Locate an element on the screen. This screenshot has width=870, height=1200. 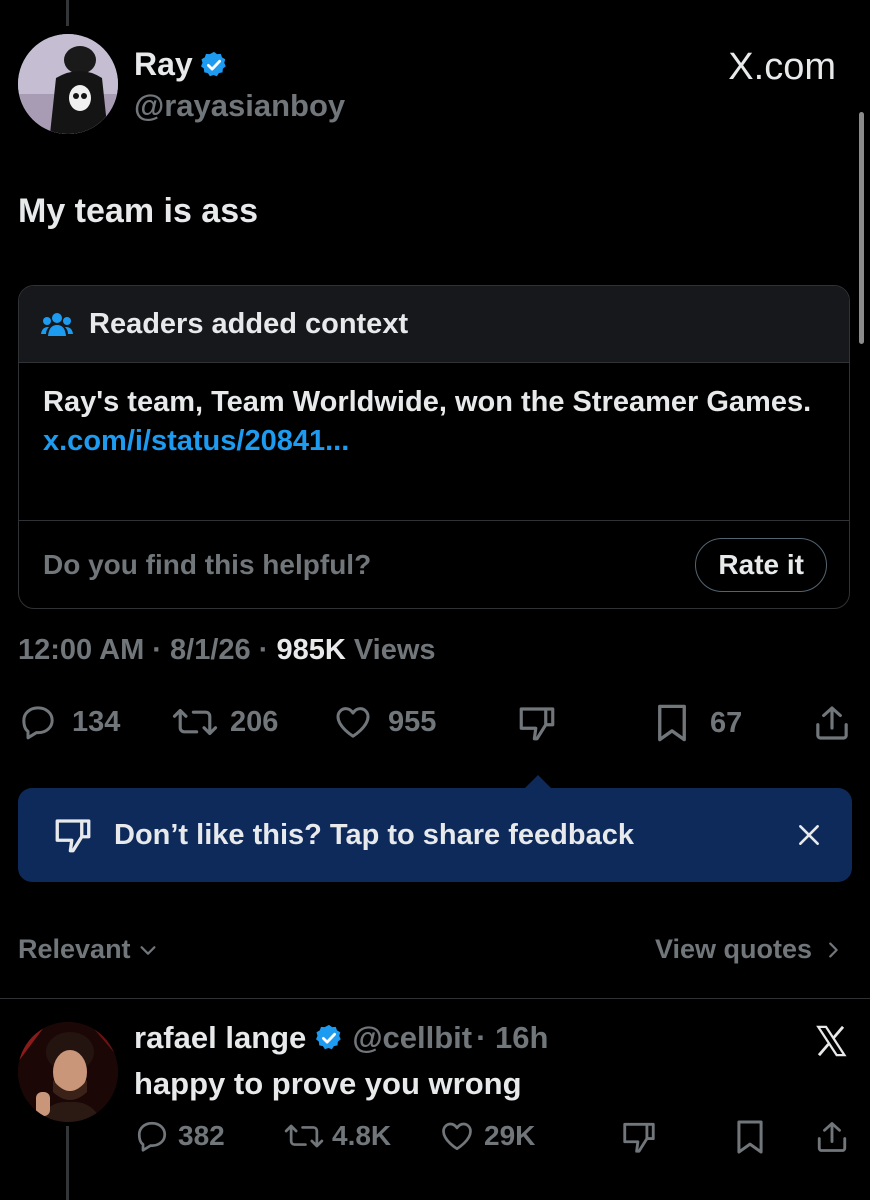
like-count: 955 is located at coordinates (412, 721).